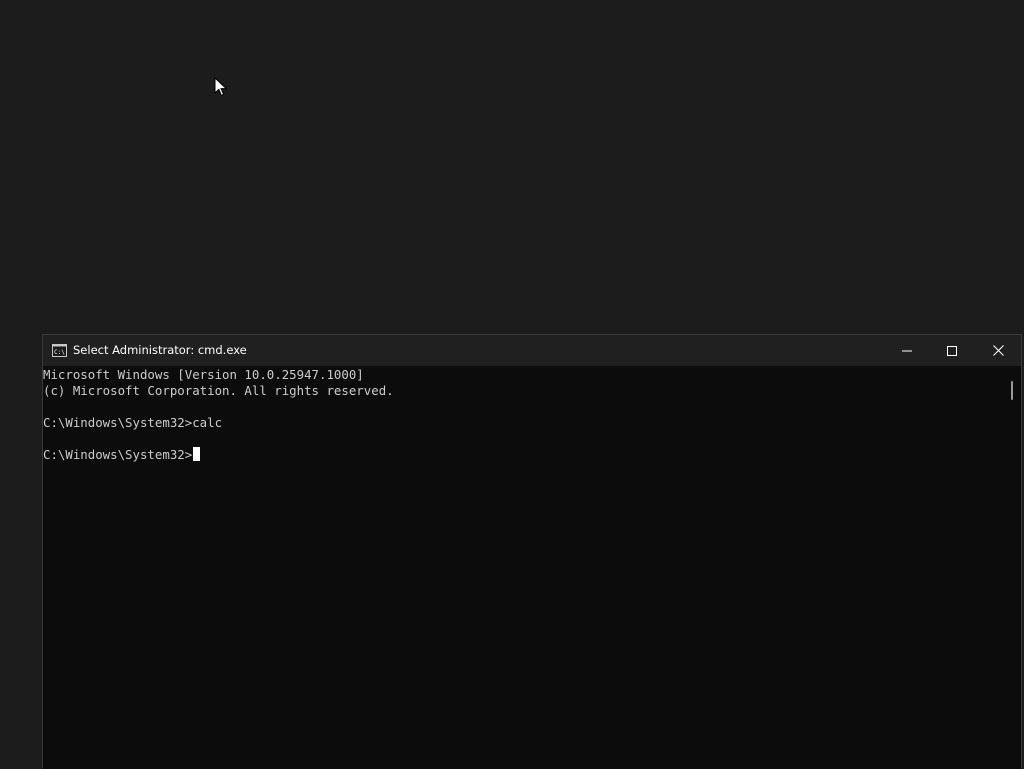  Describe the element at coordinates (133, 422) in the screenshot. I see `console-line: C:\Windows\System32>calc` at that location.